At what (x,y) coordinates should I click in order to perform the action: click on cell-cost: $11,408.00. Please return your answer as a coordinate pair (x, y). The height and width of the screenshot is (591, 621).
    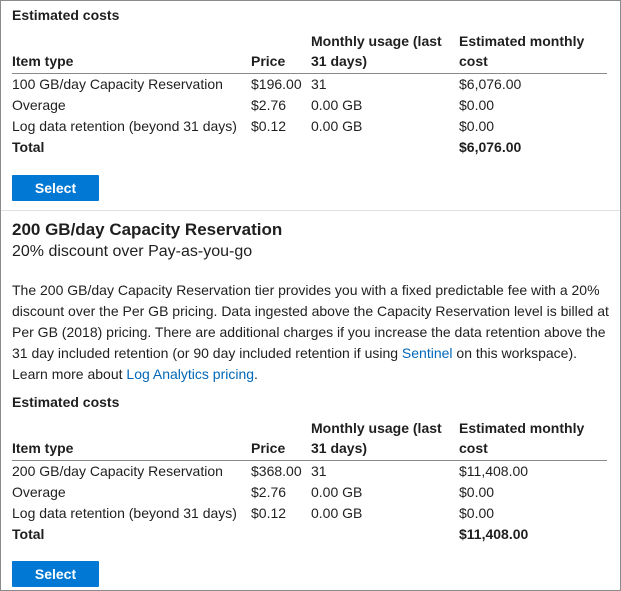
    Looking at the image, I should click on (494, 471).